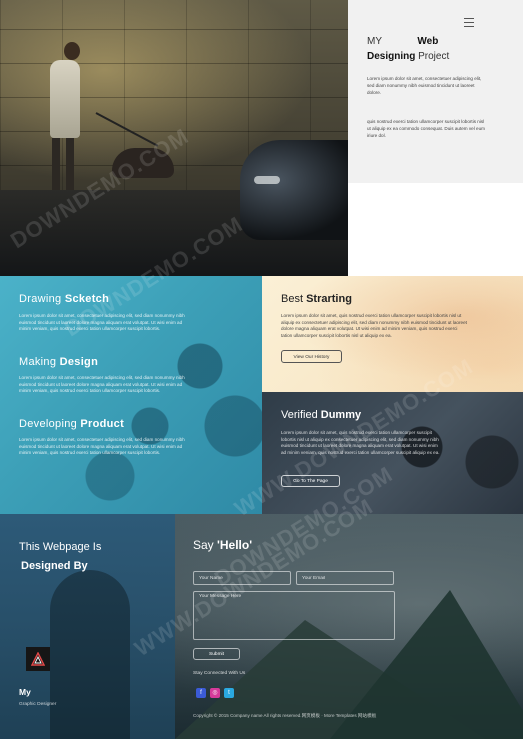  I want to click on contact-title: Say 'Hello', so click(222, 545).